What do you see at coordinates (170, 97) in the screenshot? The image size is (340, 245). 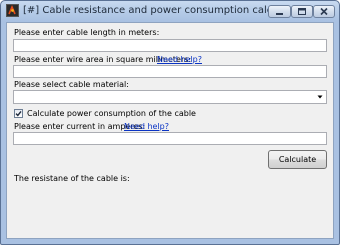 I see `material-select` at bounding box center [170, 97].